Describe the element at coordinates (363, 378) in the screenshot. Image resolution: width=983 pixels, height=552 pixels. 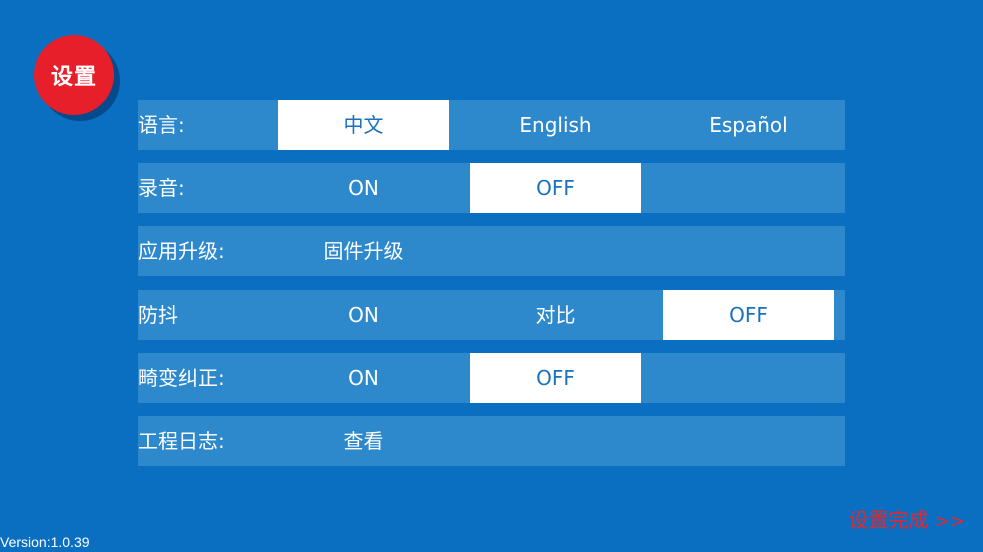
I see `distortion-option-on: ON` at that location.